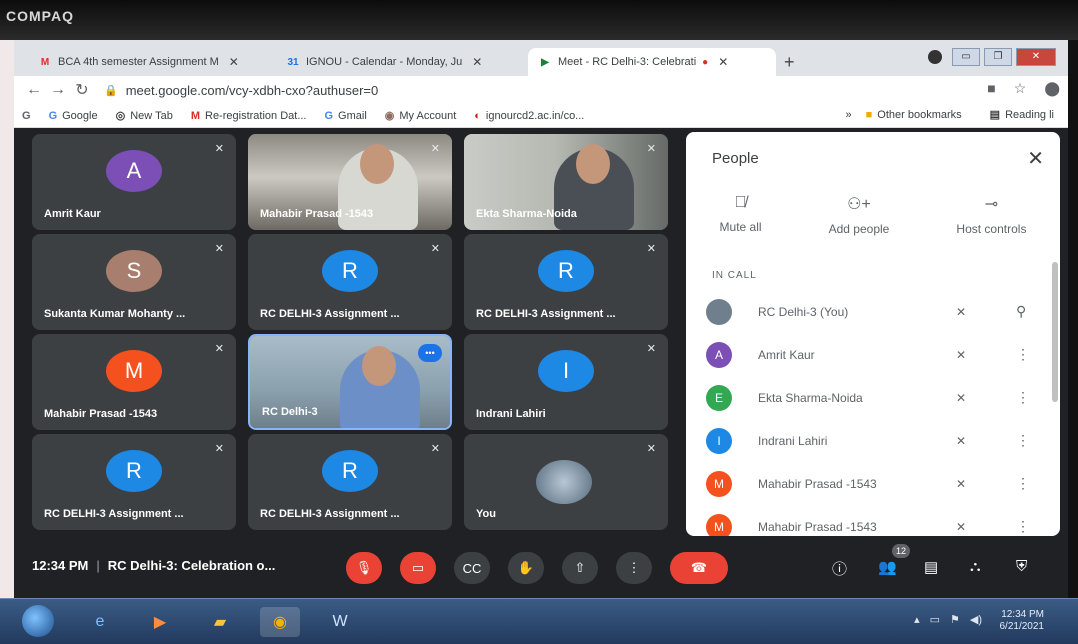 Image resolution: width=1078 pixels, height=644 pixels. What do you see at coordinates (873, 354) in the screenshot?
I see `participant-row: A Amrit Kaur ✕ ⋮` at bounding box center [873, 354].